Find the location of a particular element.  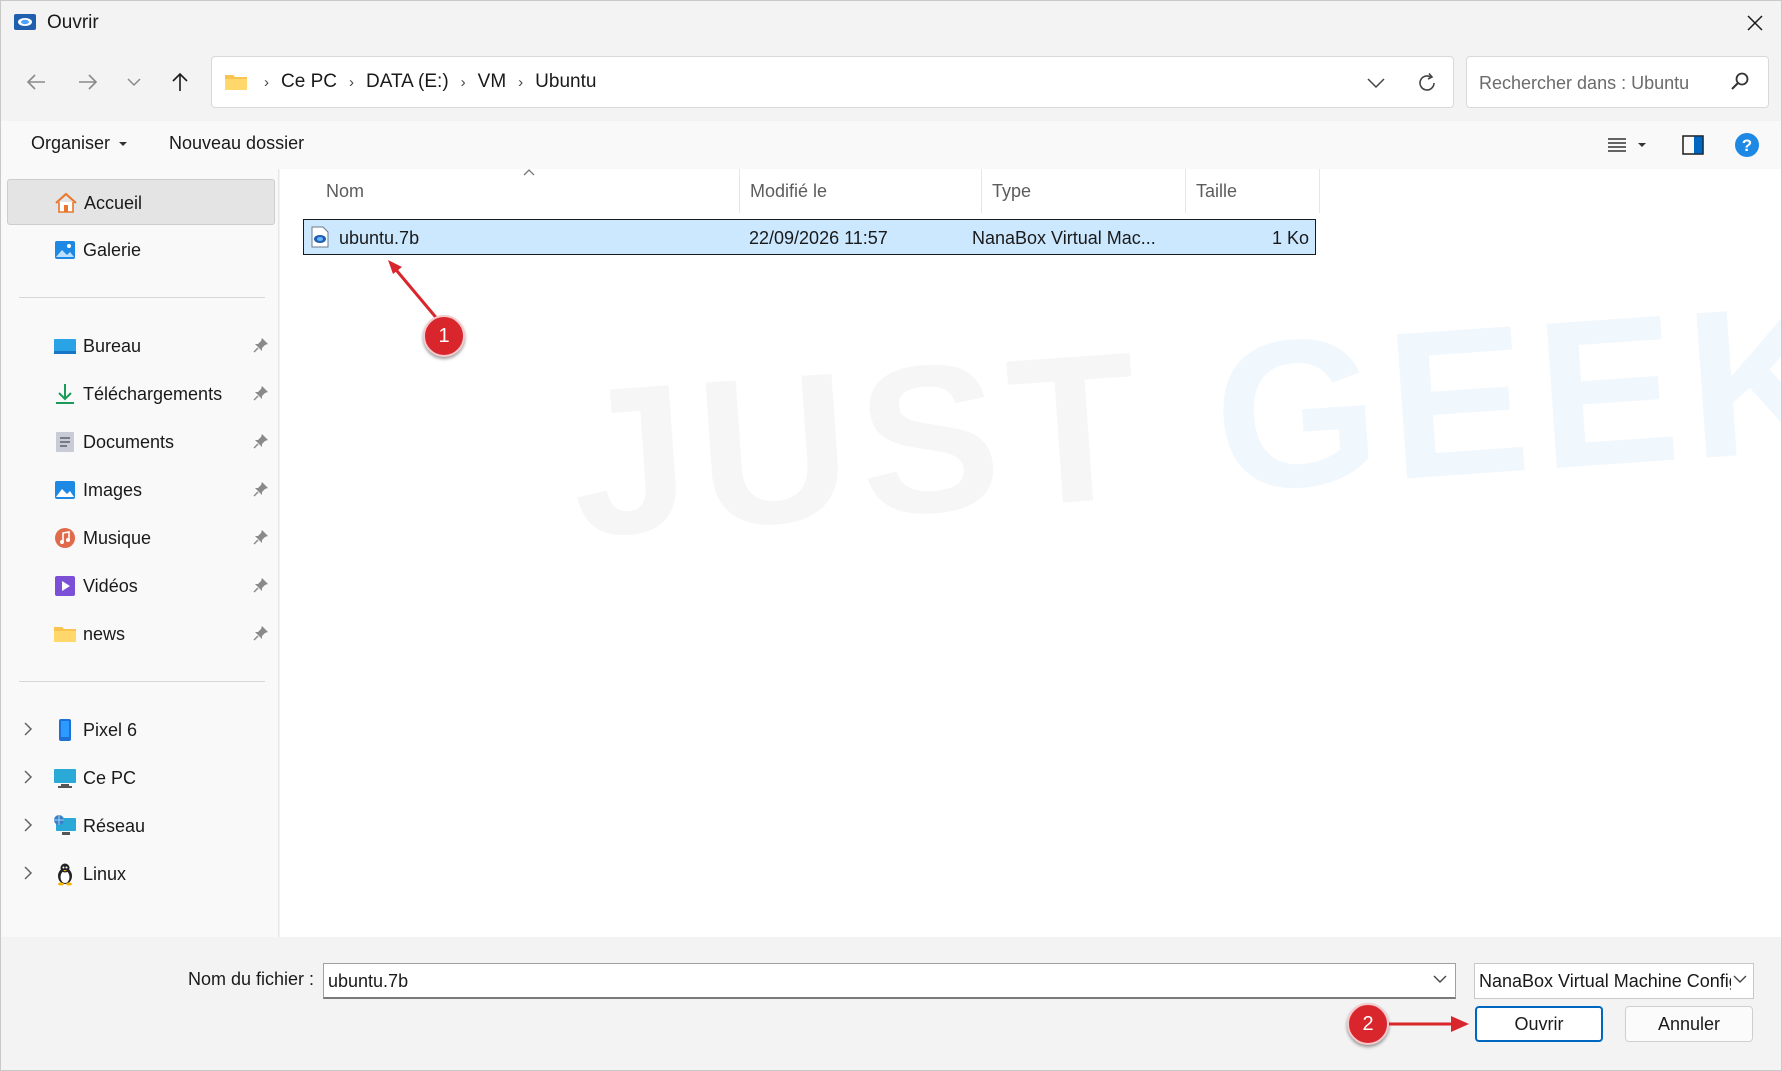

column-header-name: Nom is located at coordinates (510, 191).